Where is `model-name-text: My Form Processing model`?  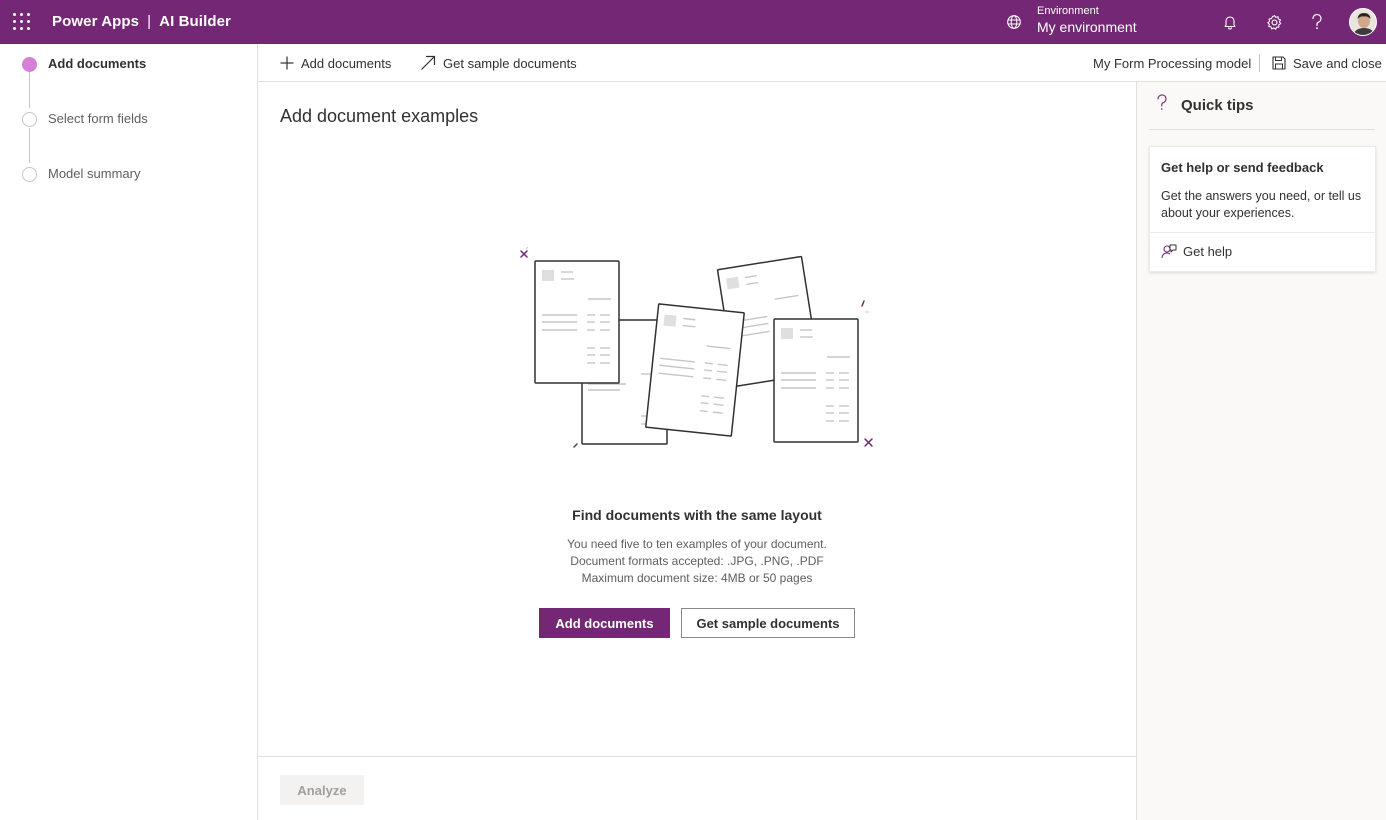
model-name-text: My Form Processing model is located at coordinates (1172, 63).